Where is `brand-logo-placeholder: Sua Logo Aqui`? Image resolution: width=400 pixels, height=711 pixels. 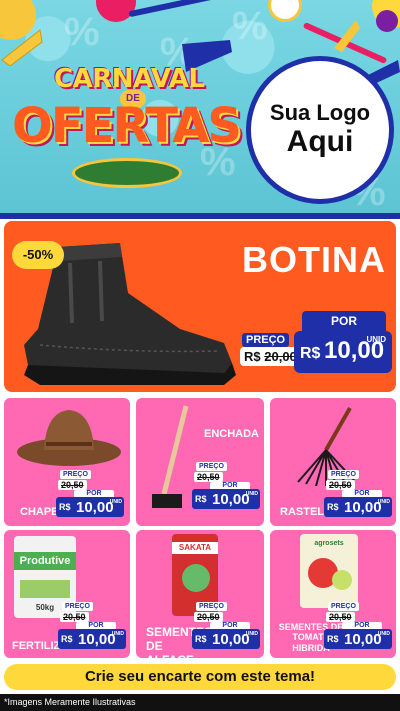 brand-logo-placeholder: Sua Logo Aqui is located at coordinates (320, 130).